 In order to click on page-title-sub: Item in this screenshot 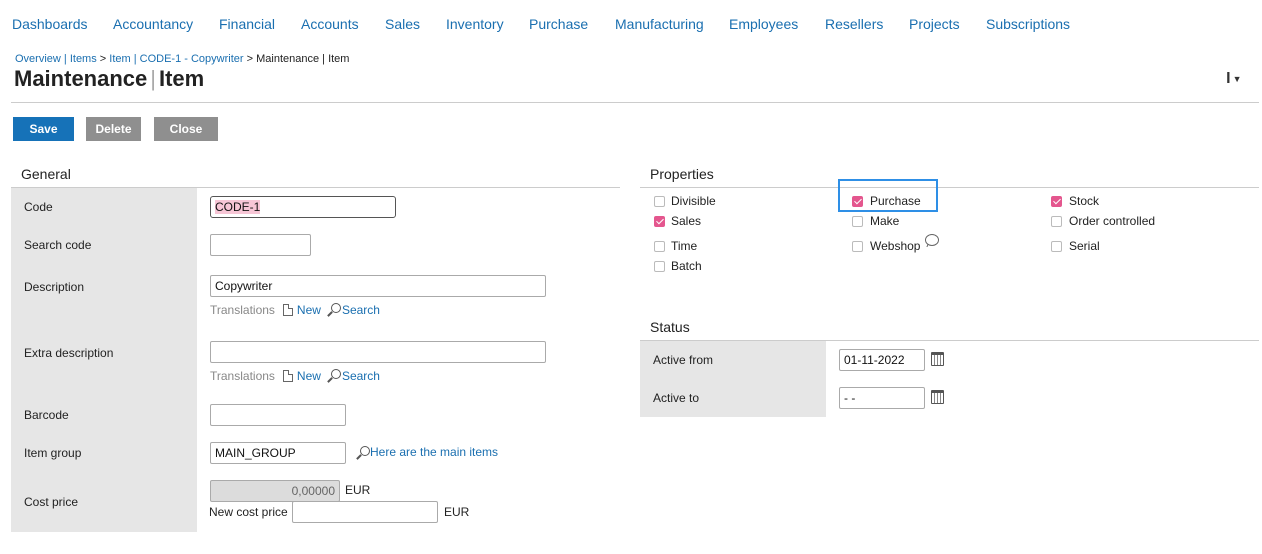, I will do `click(181, 78)`.